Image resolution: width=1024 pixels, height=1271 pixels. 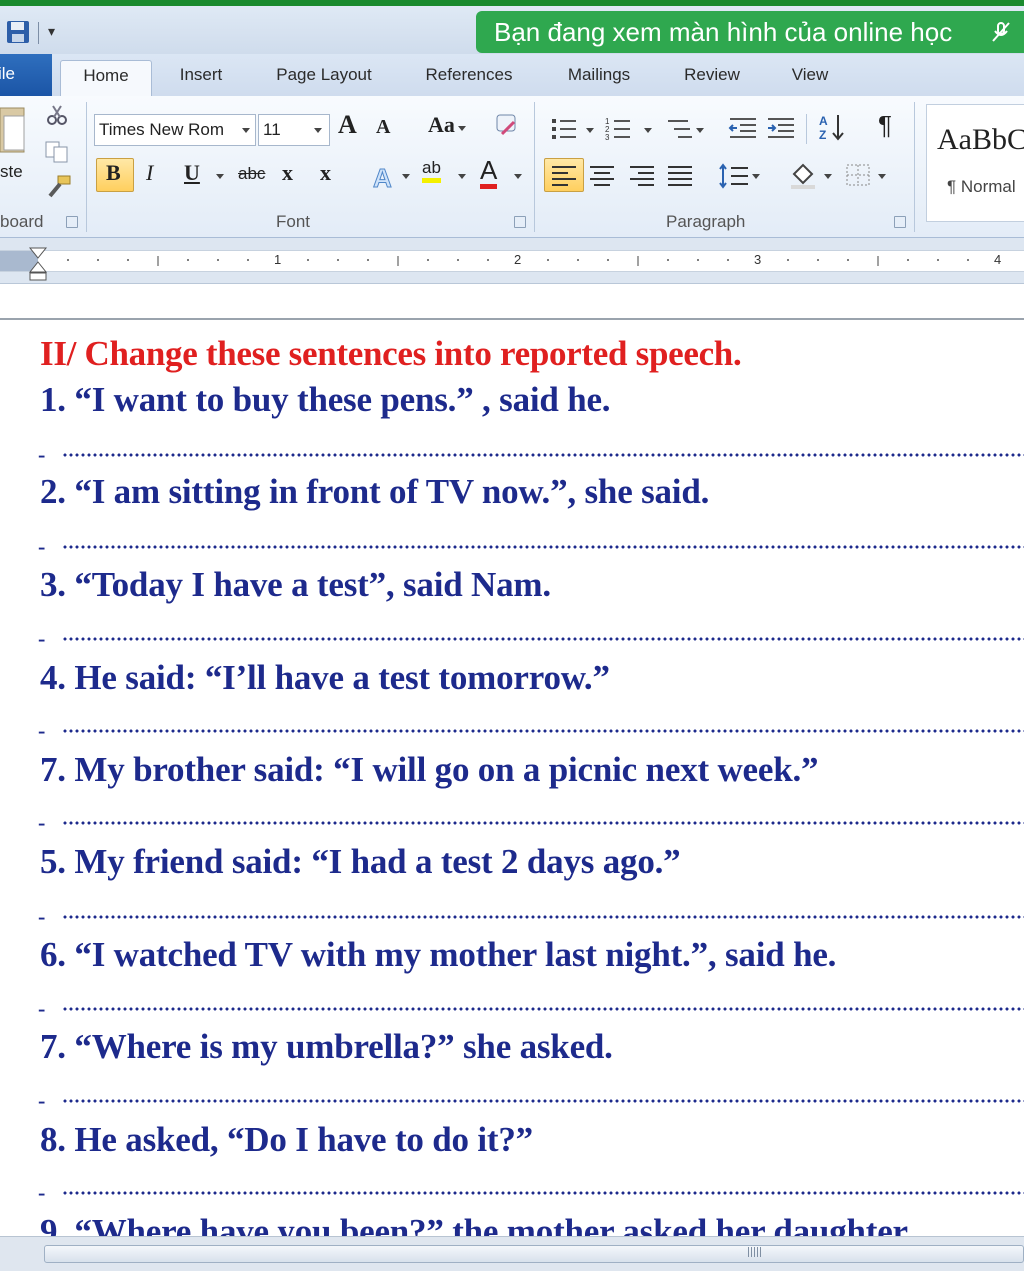 What do you see at coordinates (11, 172) in the screenshot?
I see `paste-label: ste` at bounding box center [11, 172].